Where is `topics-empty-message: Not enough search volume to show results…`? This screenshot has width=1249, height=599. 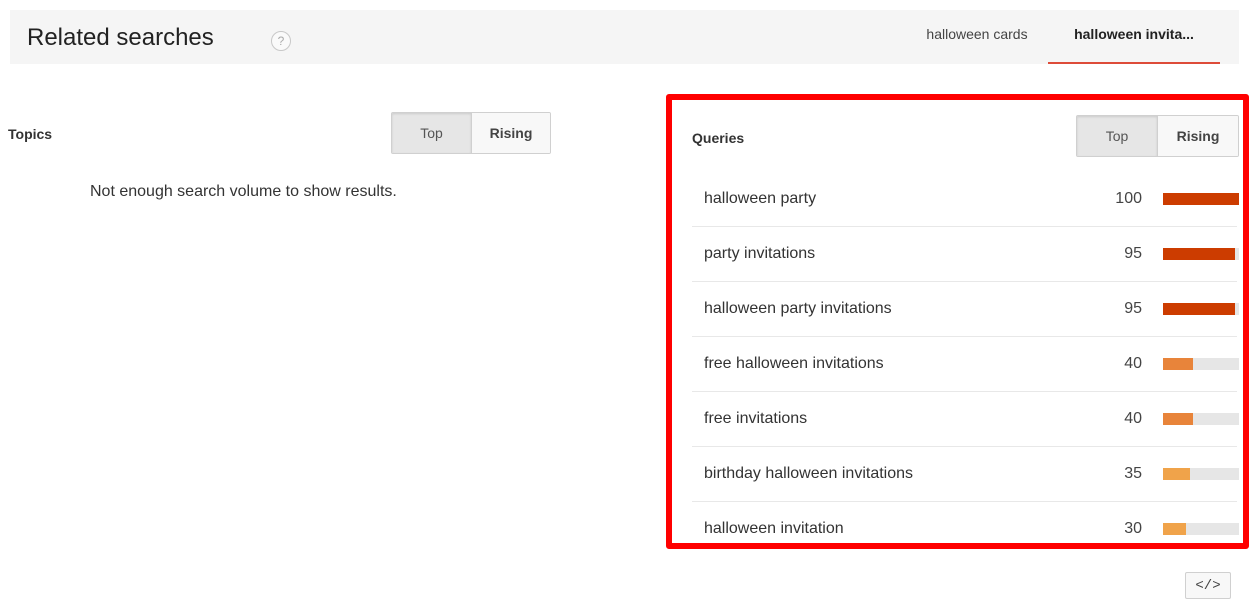 topics-empty-message: Not enough search volume to show results… is located at coordinates (243, 191).